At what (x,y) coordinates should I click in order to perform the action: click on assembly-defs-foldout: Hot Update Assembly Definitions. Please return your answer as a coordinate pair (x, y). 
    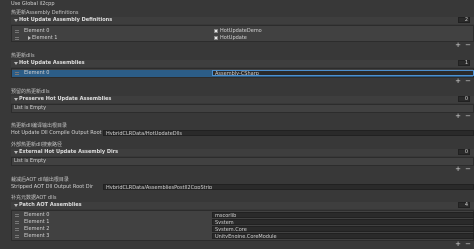
    Looking at the image, I should click on (242, 20).